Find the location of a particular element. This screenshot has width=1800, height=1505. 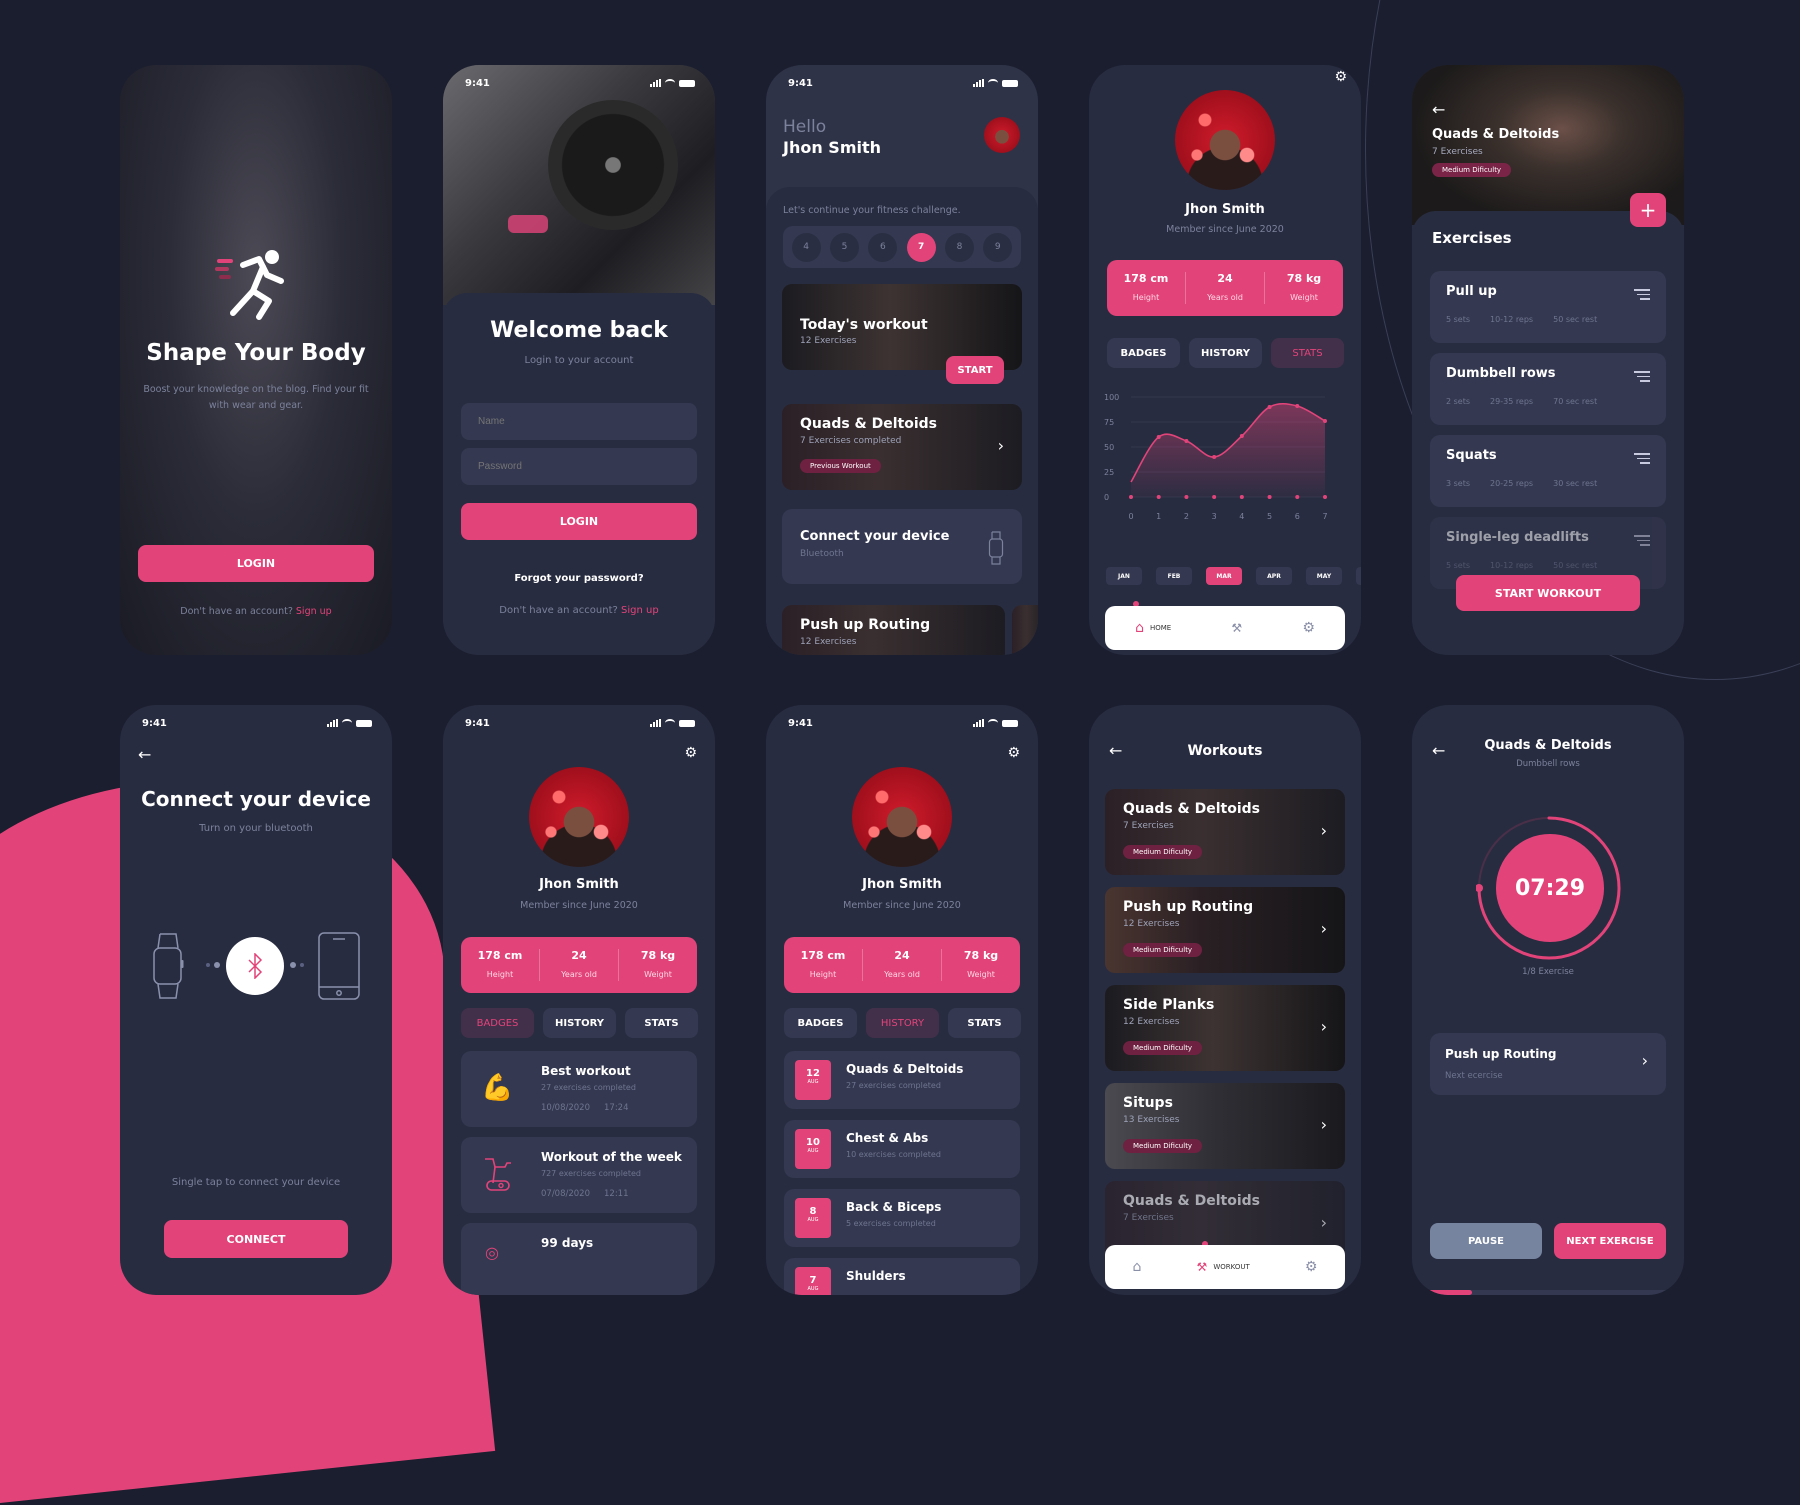

login-button: LOGIN is located at coordinates (256, 563).